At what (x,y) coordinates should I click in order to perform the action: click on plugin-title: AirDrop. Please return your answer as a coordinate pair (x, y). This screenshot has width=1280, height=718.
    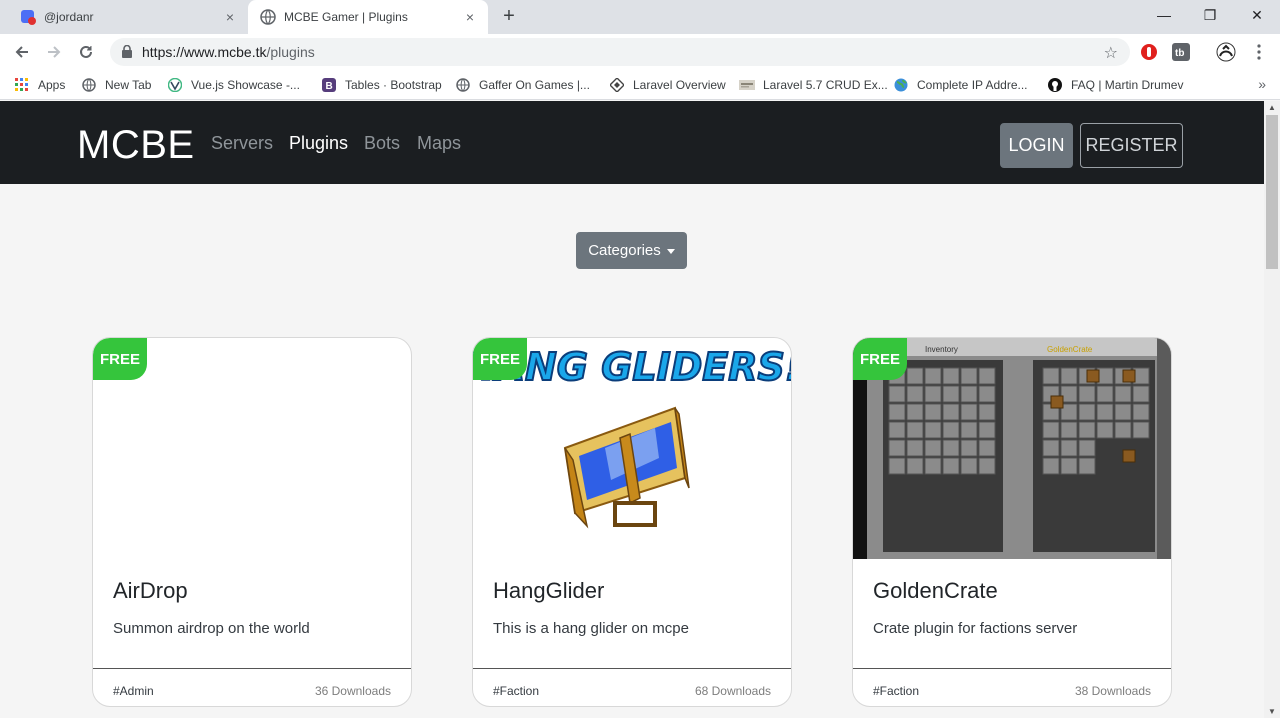
    Looking at the image, I should click on (150, 591).